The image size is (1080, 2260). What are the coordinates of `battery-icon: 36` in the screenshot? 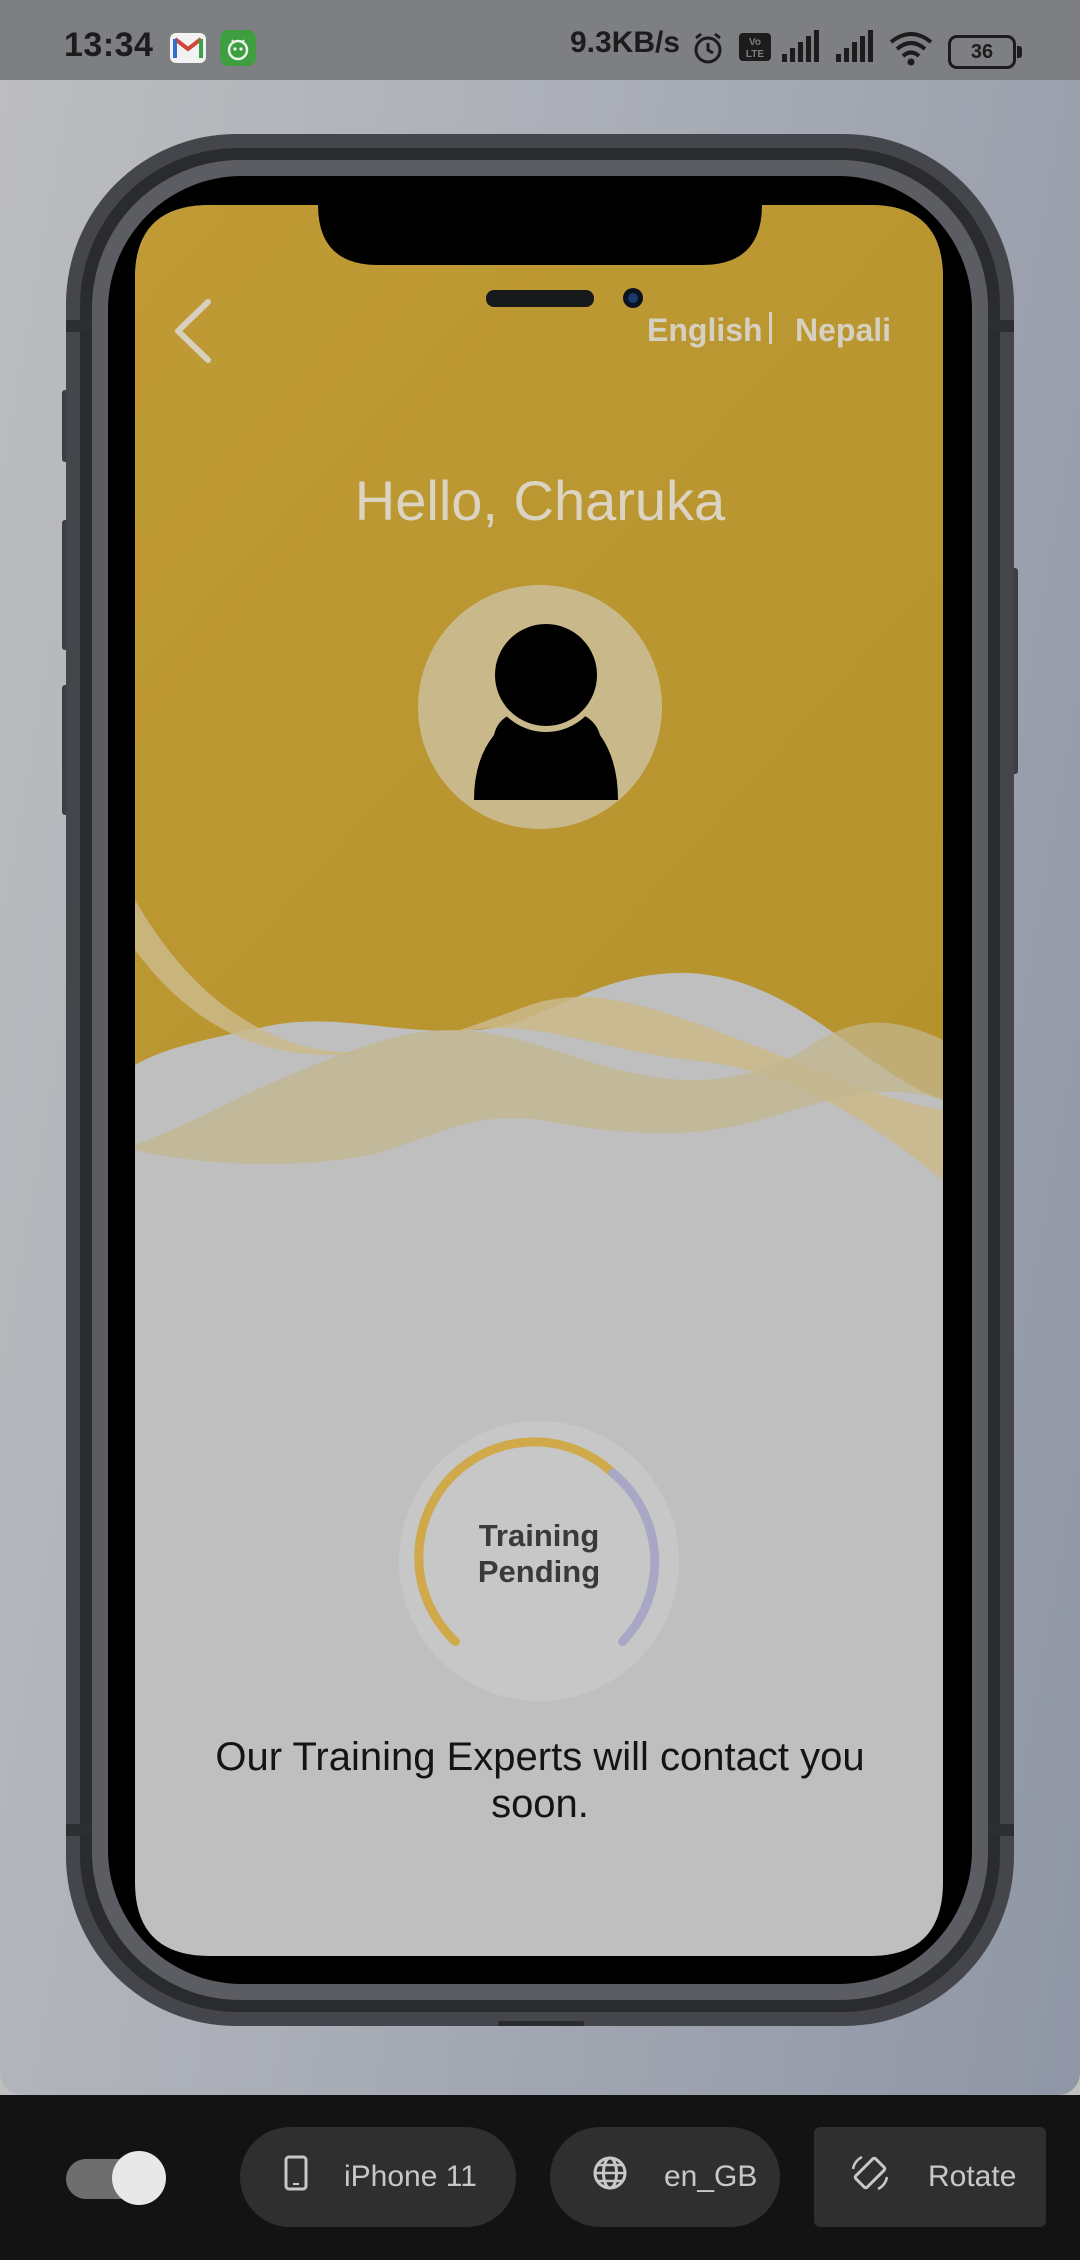 It's located at (985, 52).